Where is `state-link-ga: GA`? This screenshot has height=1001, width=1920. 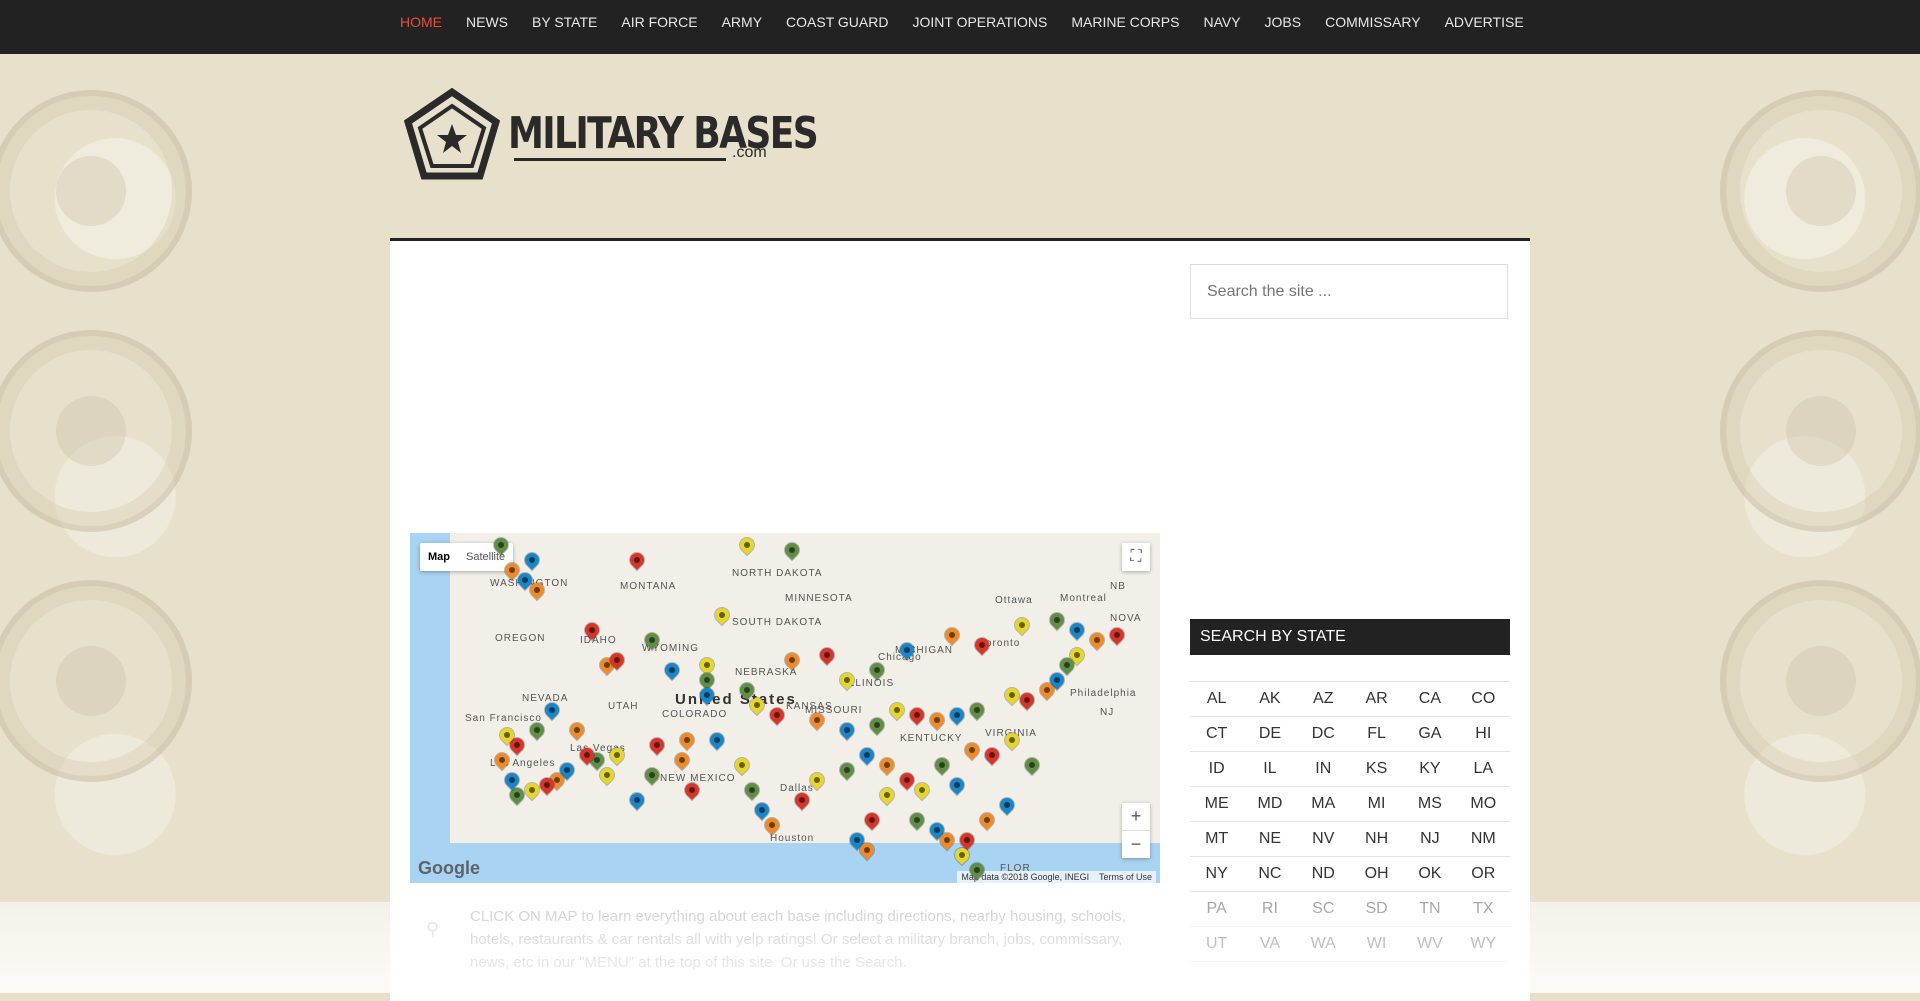 state-link-ga: GA is located at coordinates (1430, 734).